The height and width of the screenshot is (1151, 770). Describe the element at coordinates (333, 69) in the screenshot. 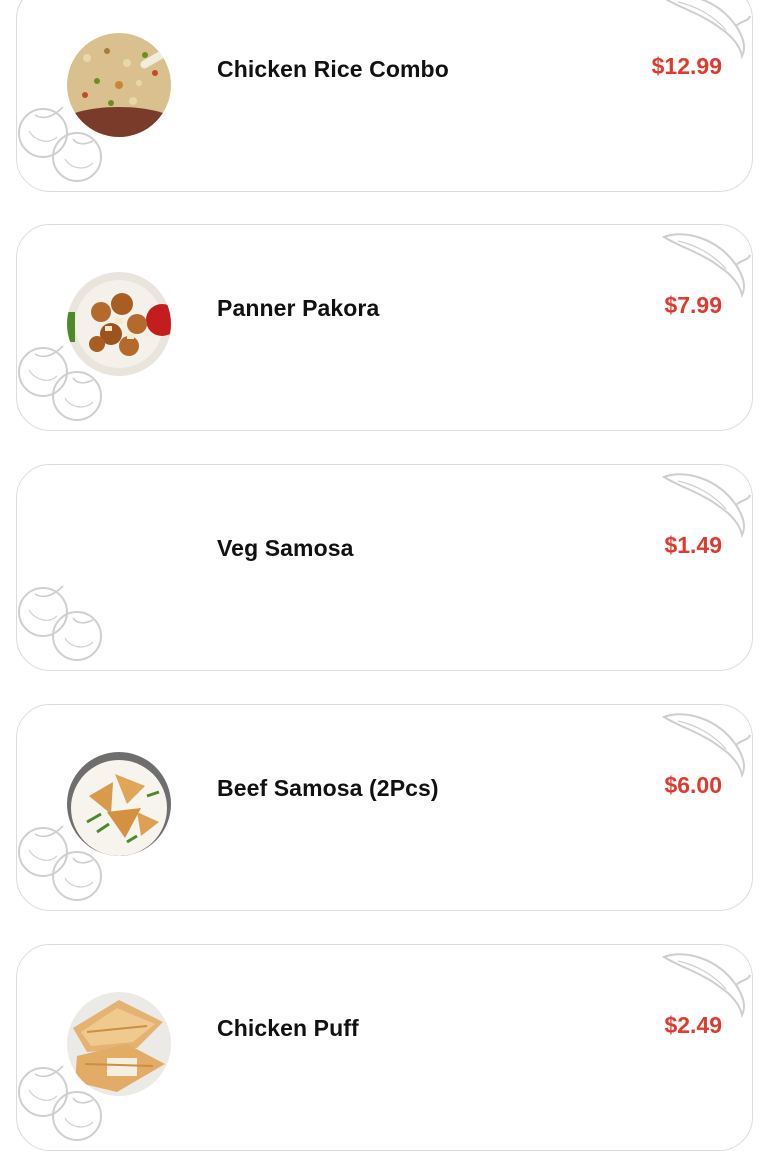

I see `menu-item-name: Chicken Rice Combo` at that location.